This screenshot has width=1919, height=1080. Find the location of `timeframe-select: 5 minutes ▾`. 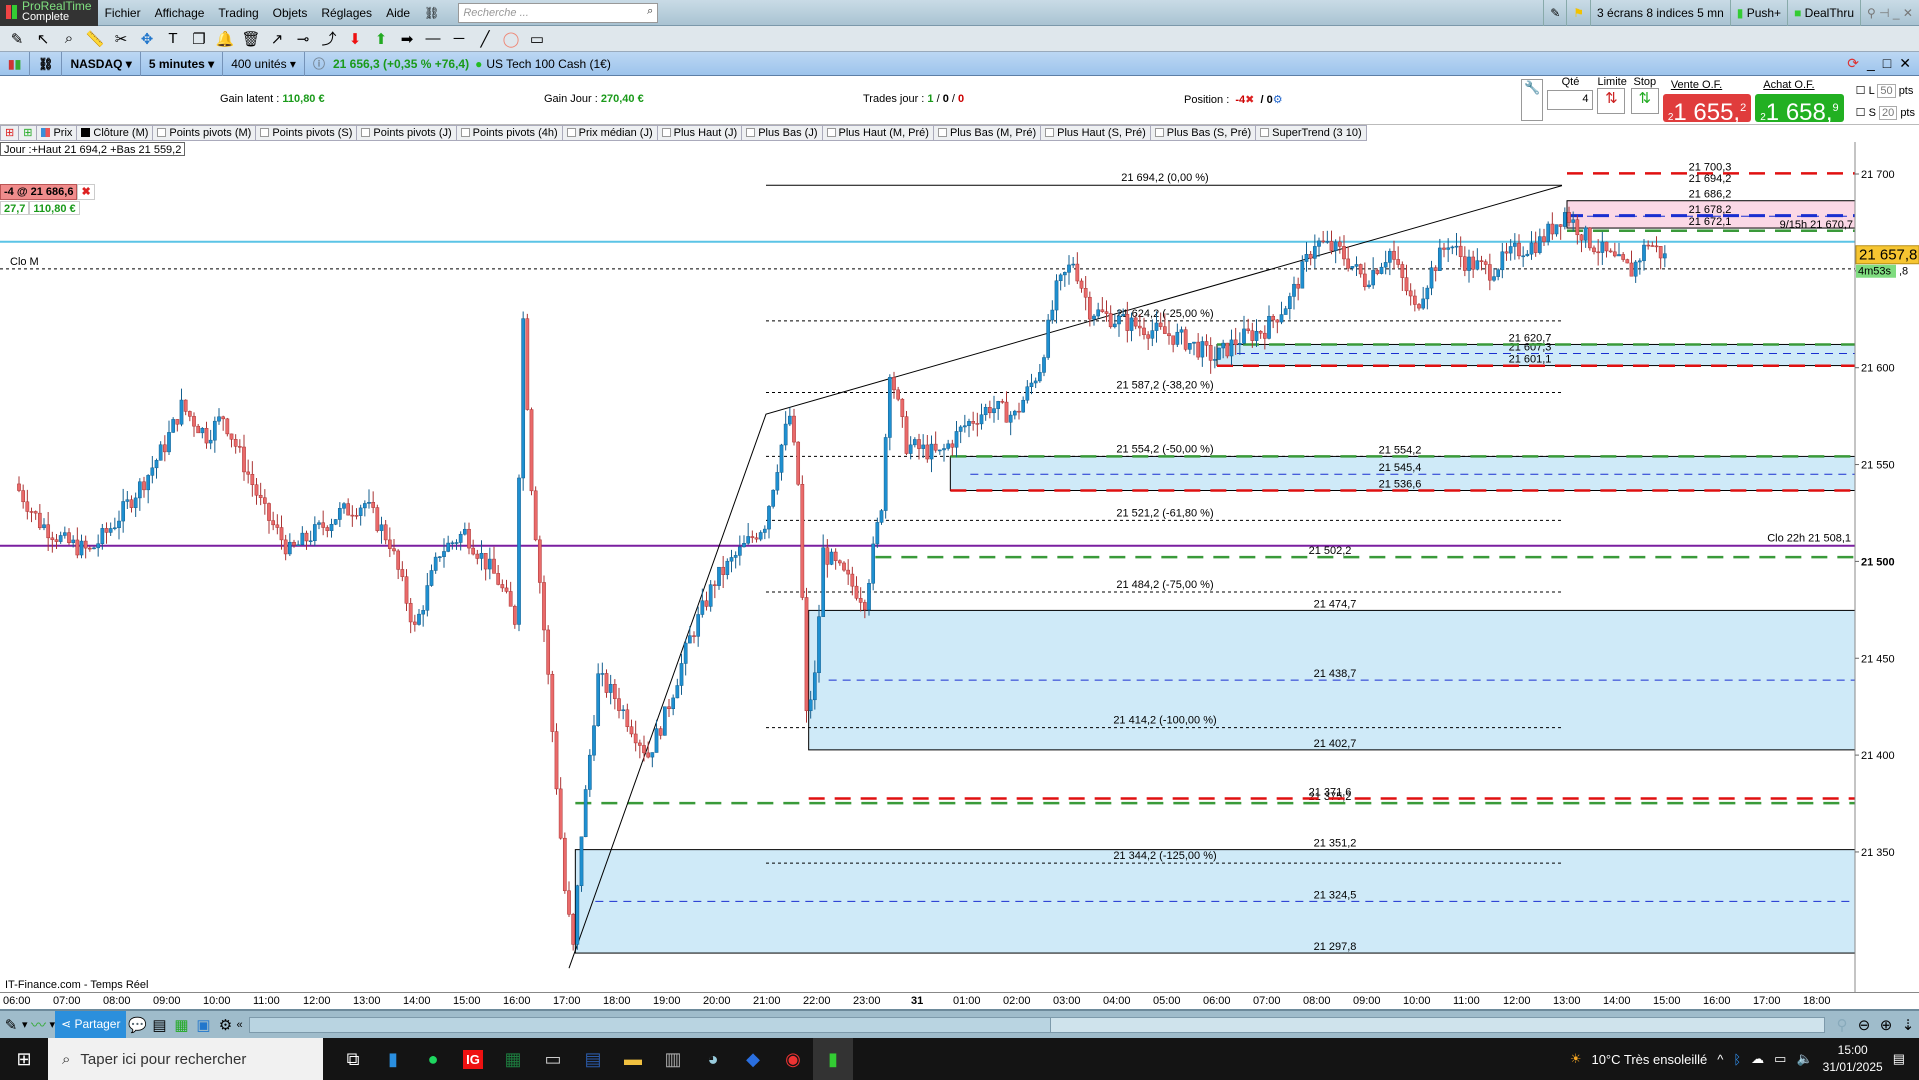

timeframe-select: 5 minutes ▾ is located at coordinates (182, 63).